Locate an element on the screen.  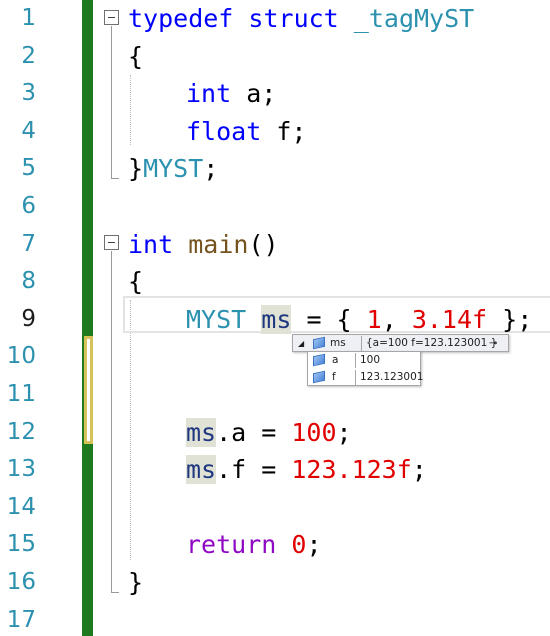
unsaved-changes-bar is located at coordinates (88, 390).